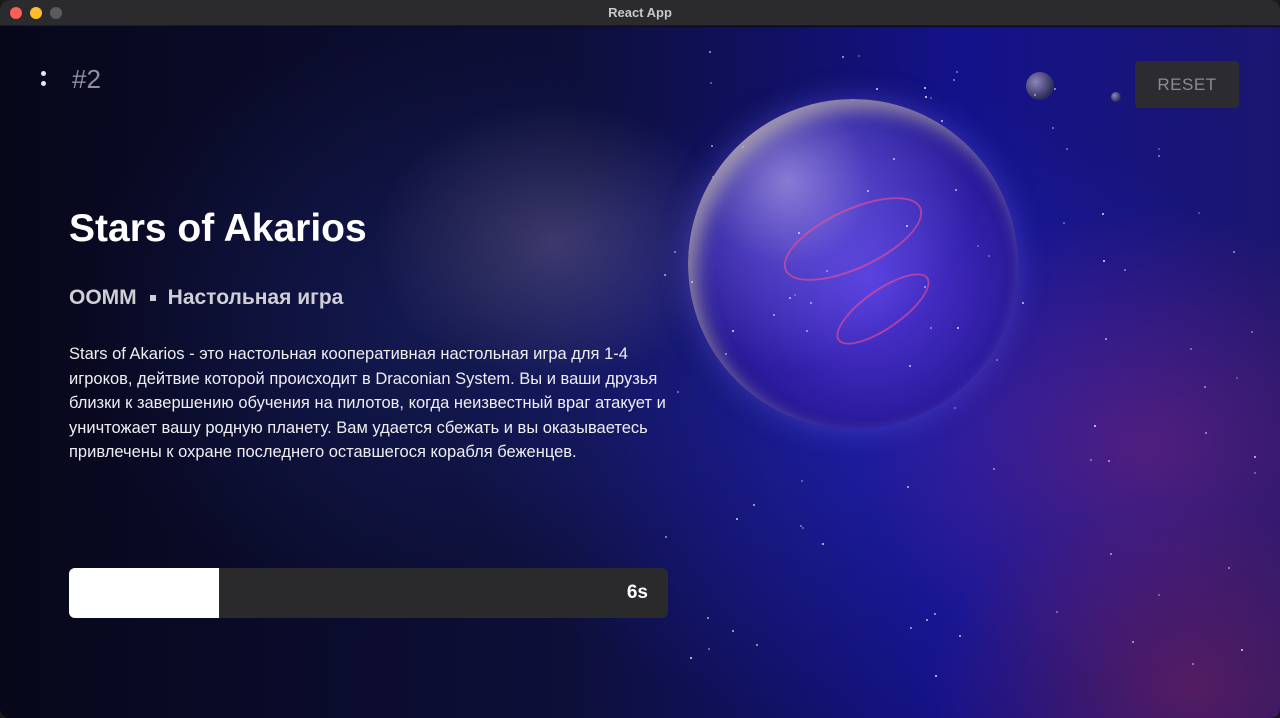 This screenshot has height=718, width=1280. I want to click on maximize-window-button, so click(56, 13).